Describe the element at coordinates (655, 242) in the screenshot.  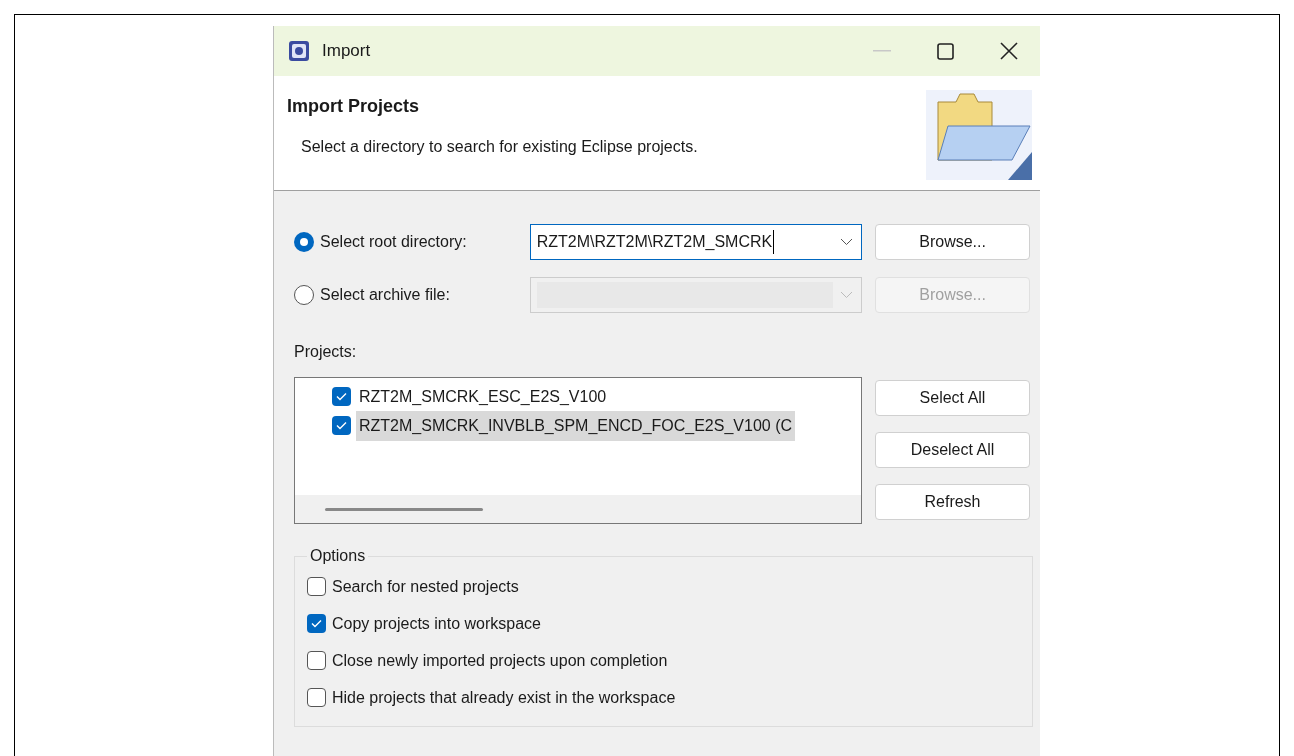
I see `field-value: RZT2M\RZT2M\RZT2M_SMCRK` at that location.